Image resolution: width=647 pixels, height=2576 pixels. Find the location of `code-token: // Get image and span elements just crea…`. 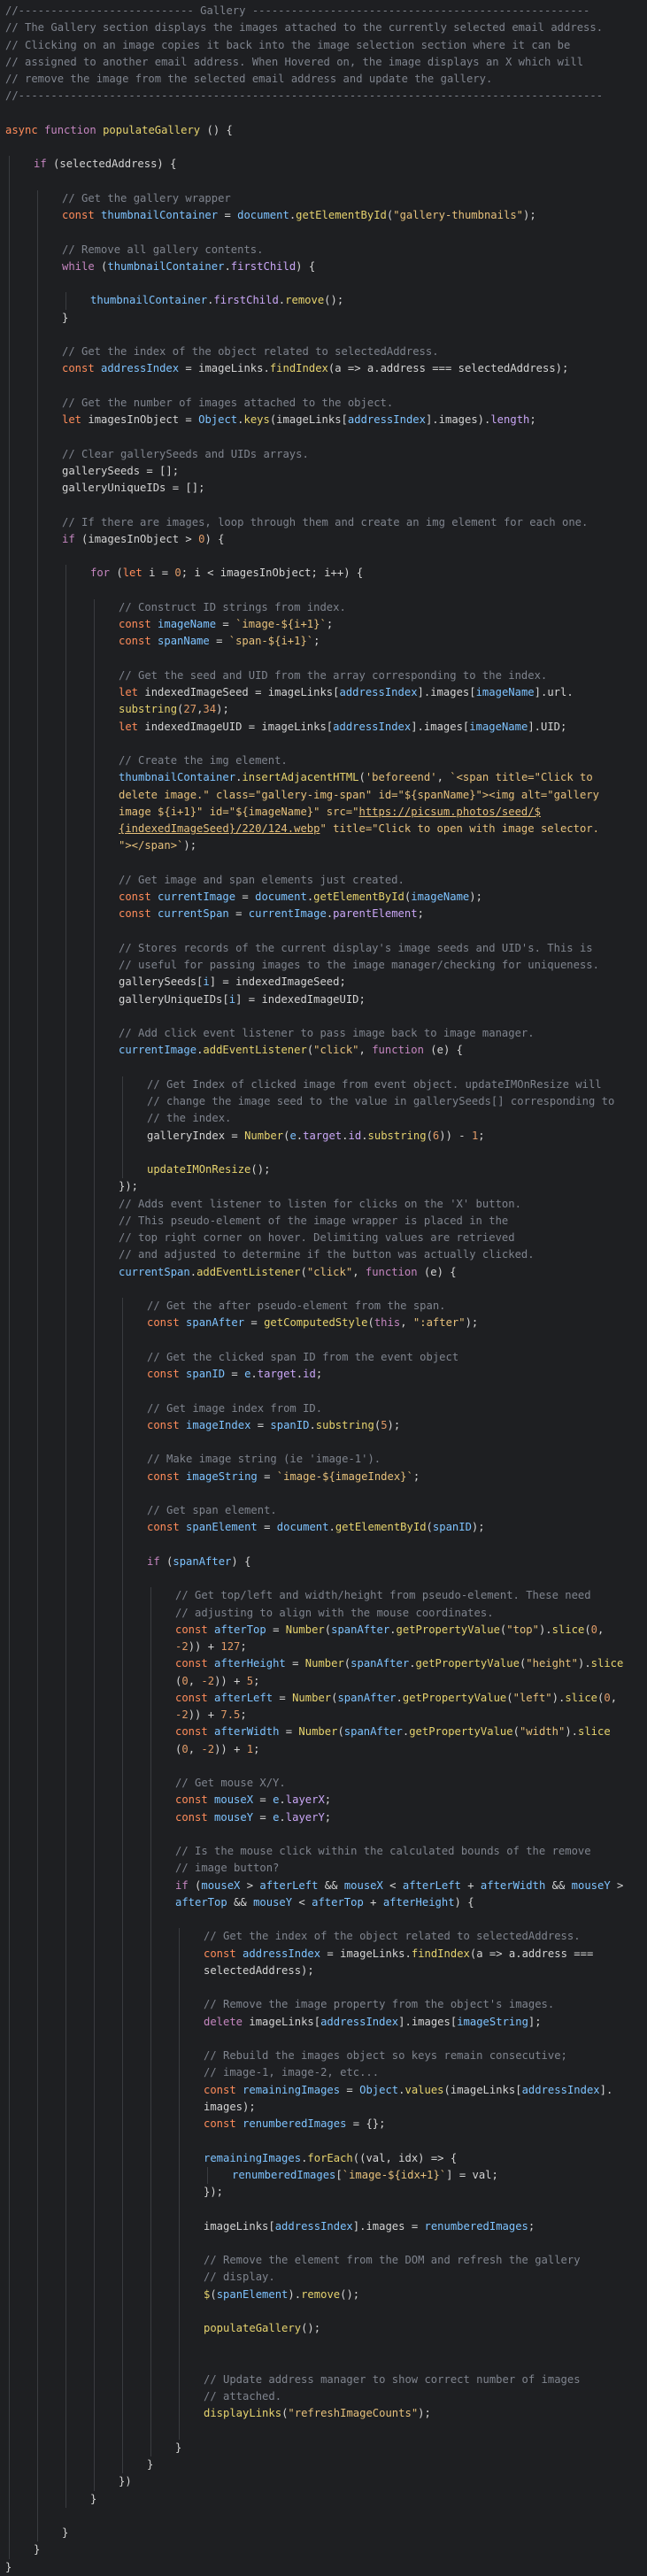

code-token: // Get image and span elements just crea… is located at coordinates (261, 879).